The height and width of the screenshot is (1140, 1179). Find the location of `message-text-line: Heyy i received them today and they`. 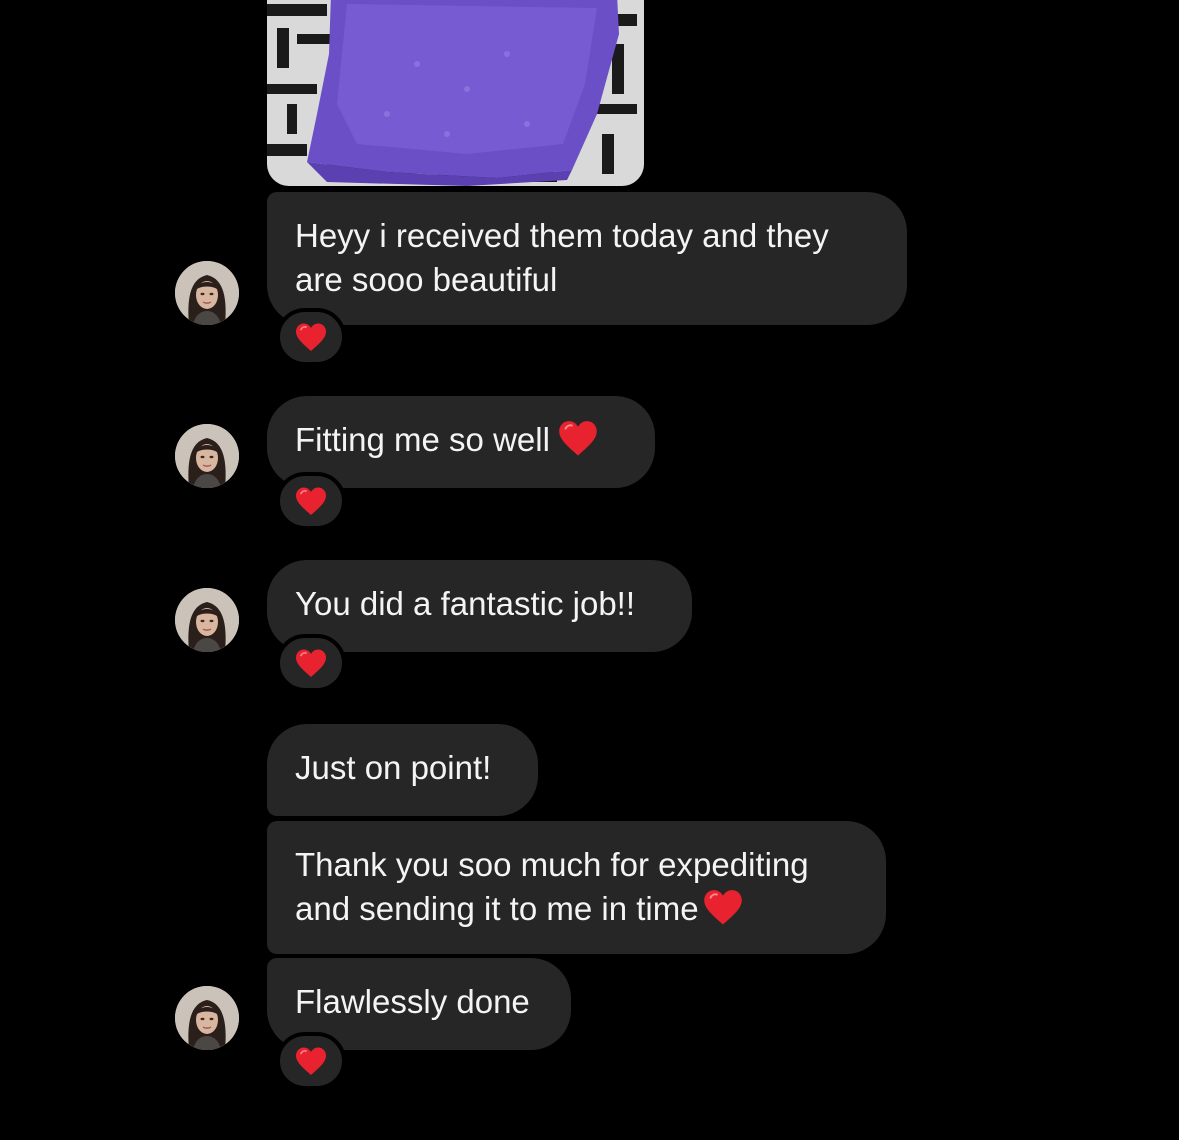

message-text-line: Heyy i received them today and they is located at coordinates (562, 235).